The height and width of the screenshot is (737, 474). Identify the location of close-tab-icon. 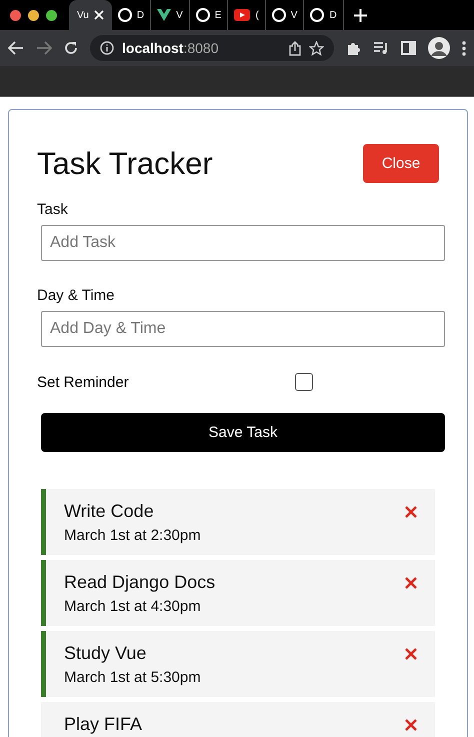
(99, 15).